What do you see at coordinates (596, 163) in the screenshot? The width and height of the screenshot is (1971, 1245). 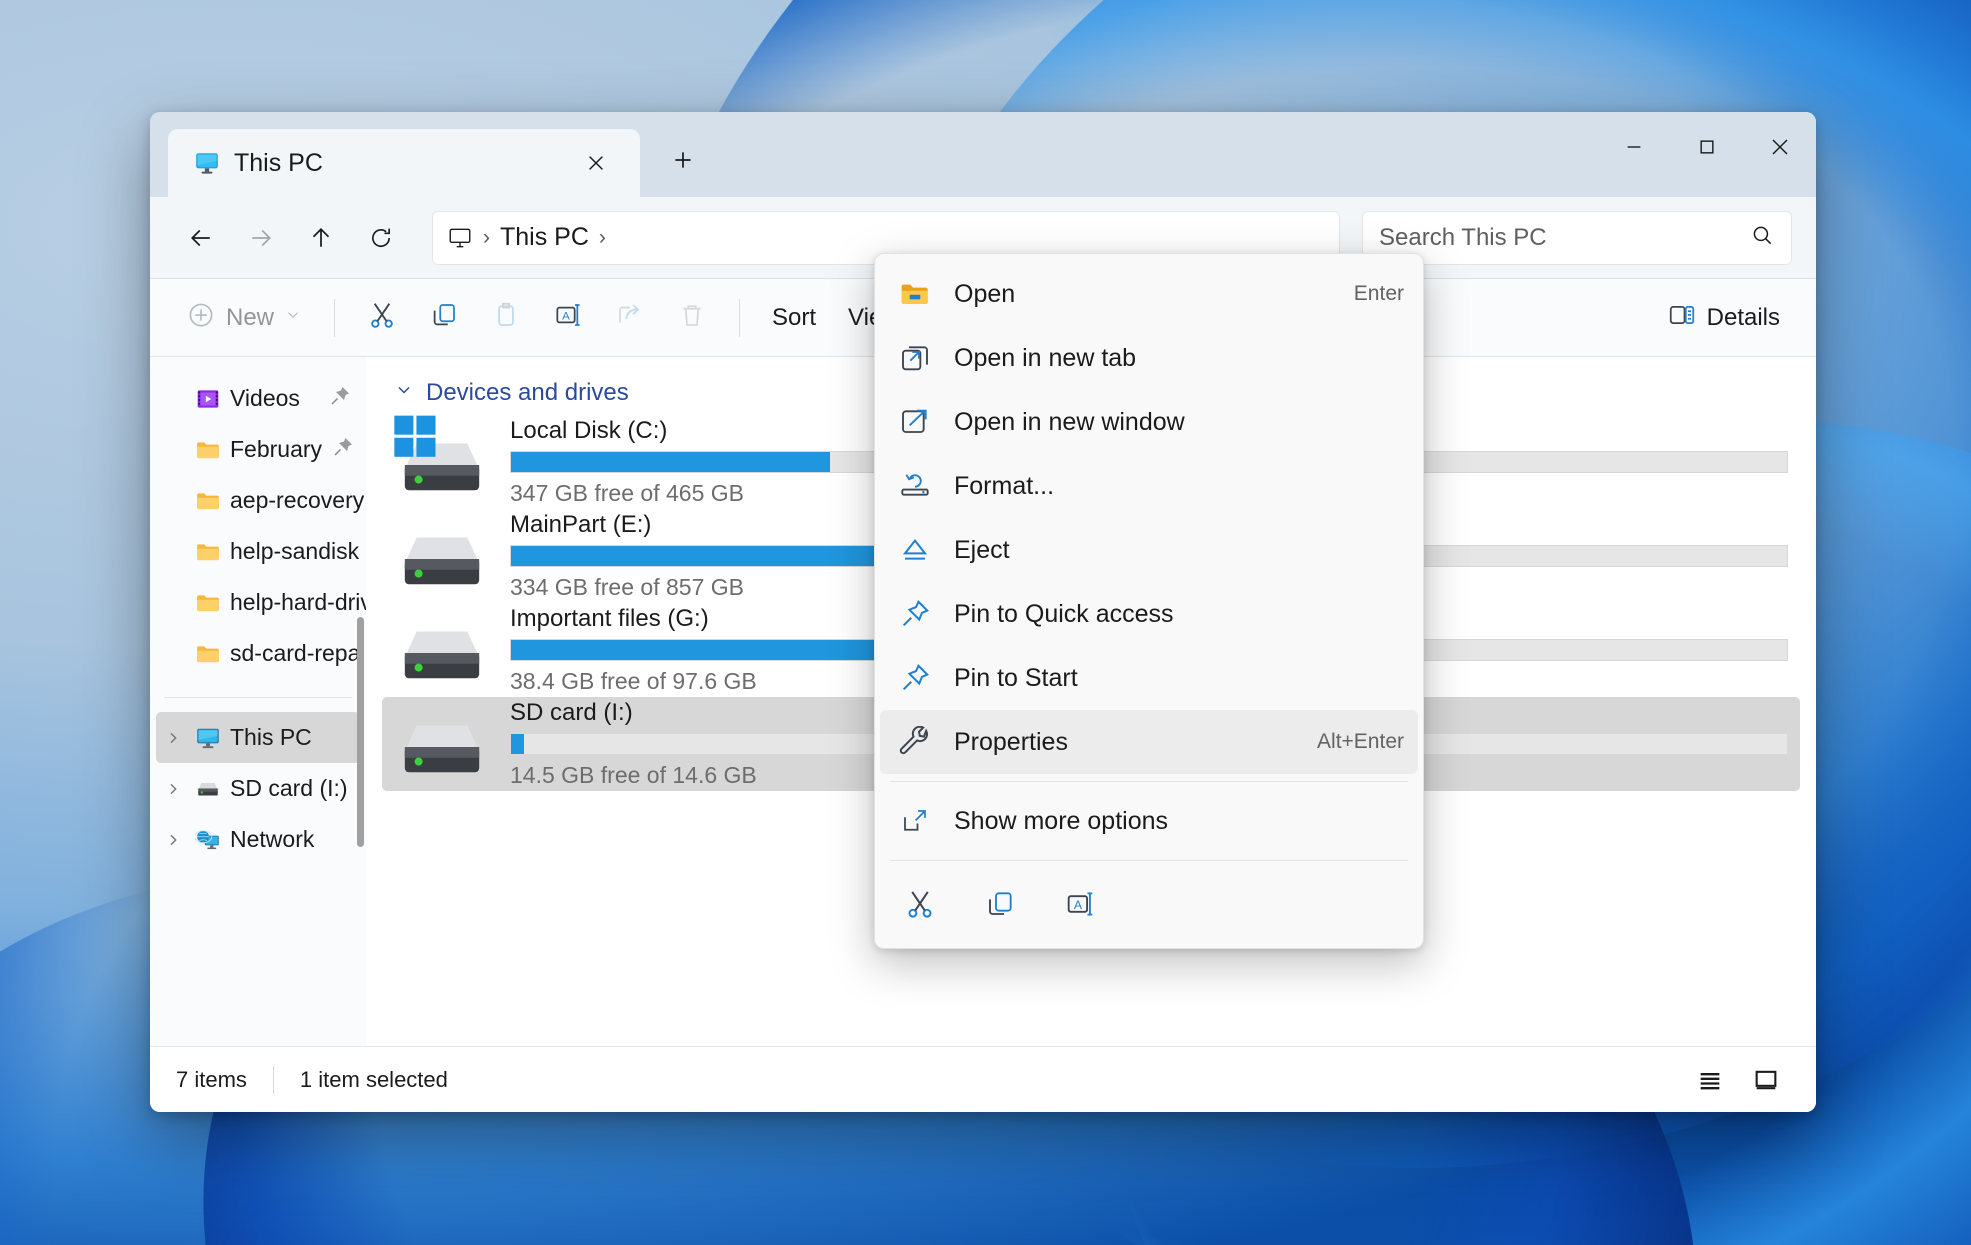 I see `close-icon` at bounding box center [596, 163].